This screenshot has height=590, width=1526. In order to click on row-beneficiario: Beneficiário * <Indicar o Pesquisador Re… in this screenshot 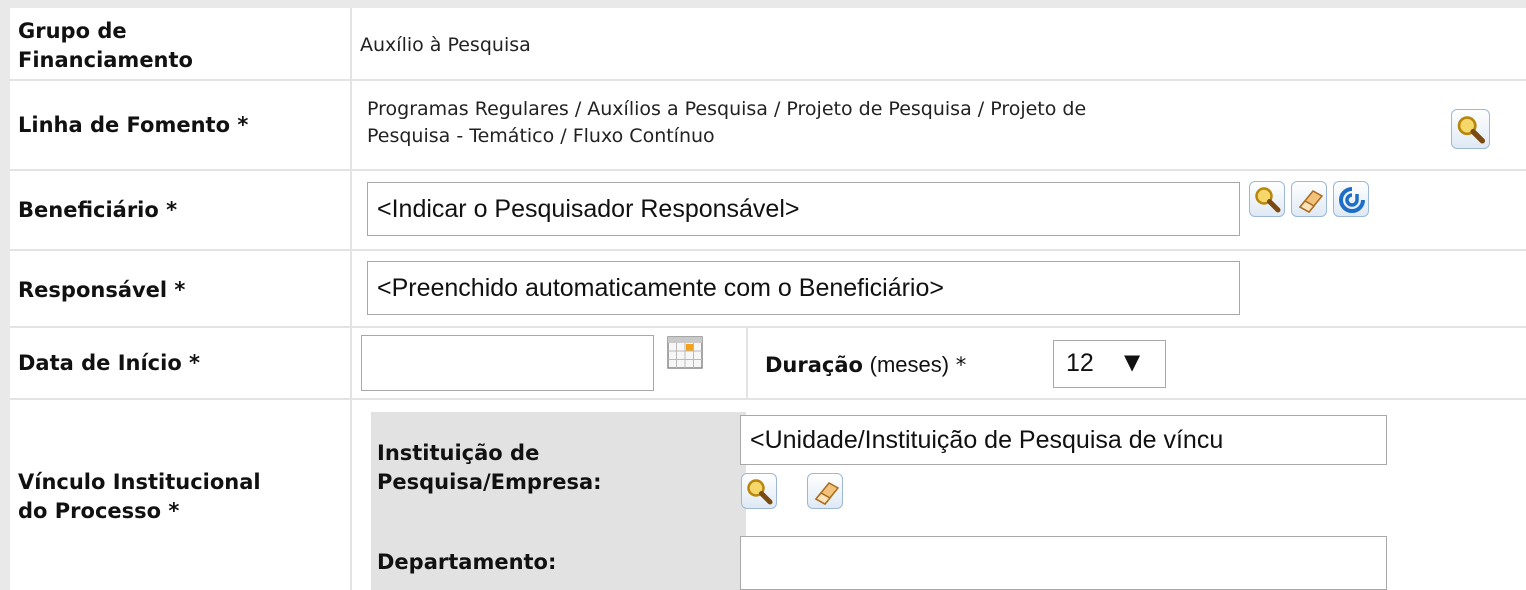, I will do `click(768, 211)`.